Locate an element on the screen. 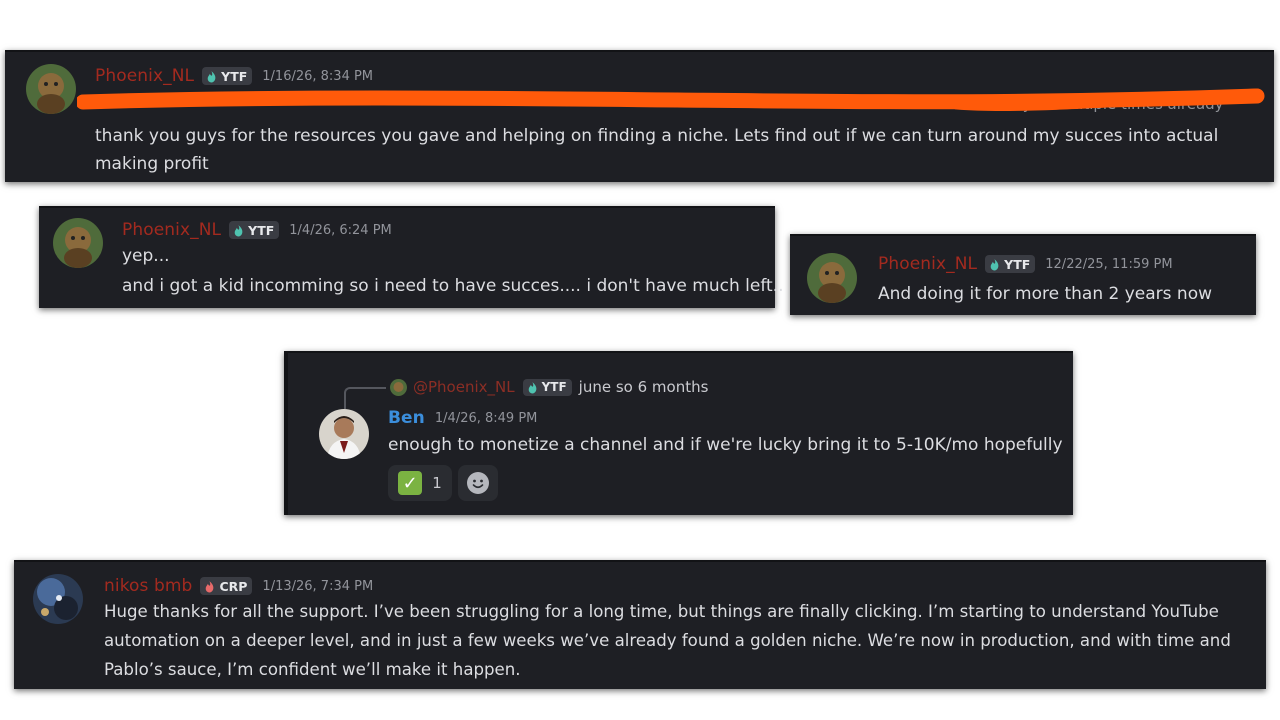 This screenshot has width=1280, height=720. timestamp: 1/4/26, 6:24 PM is located at coordinates (340, 230).